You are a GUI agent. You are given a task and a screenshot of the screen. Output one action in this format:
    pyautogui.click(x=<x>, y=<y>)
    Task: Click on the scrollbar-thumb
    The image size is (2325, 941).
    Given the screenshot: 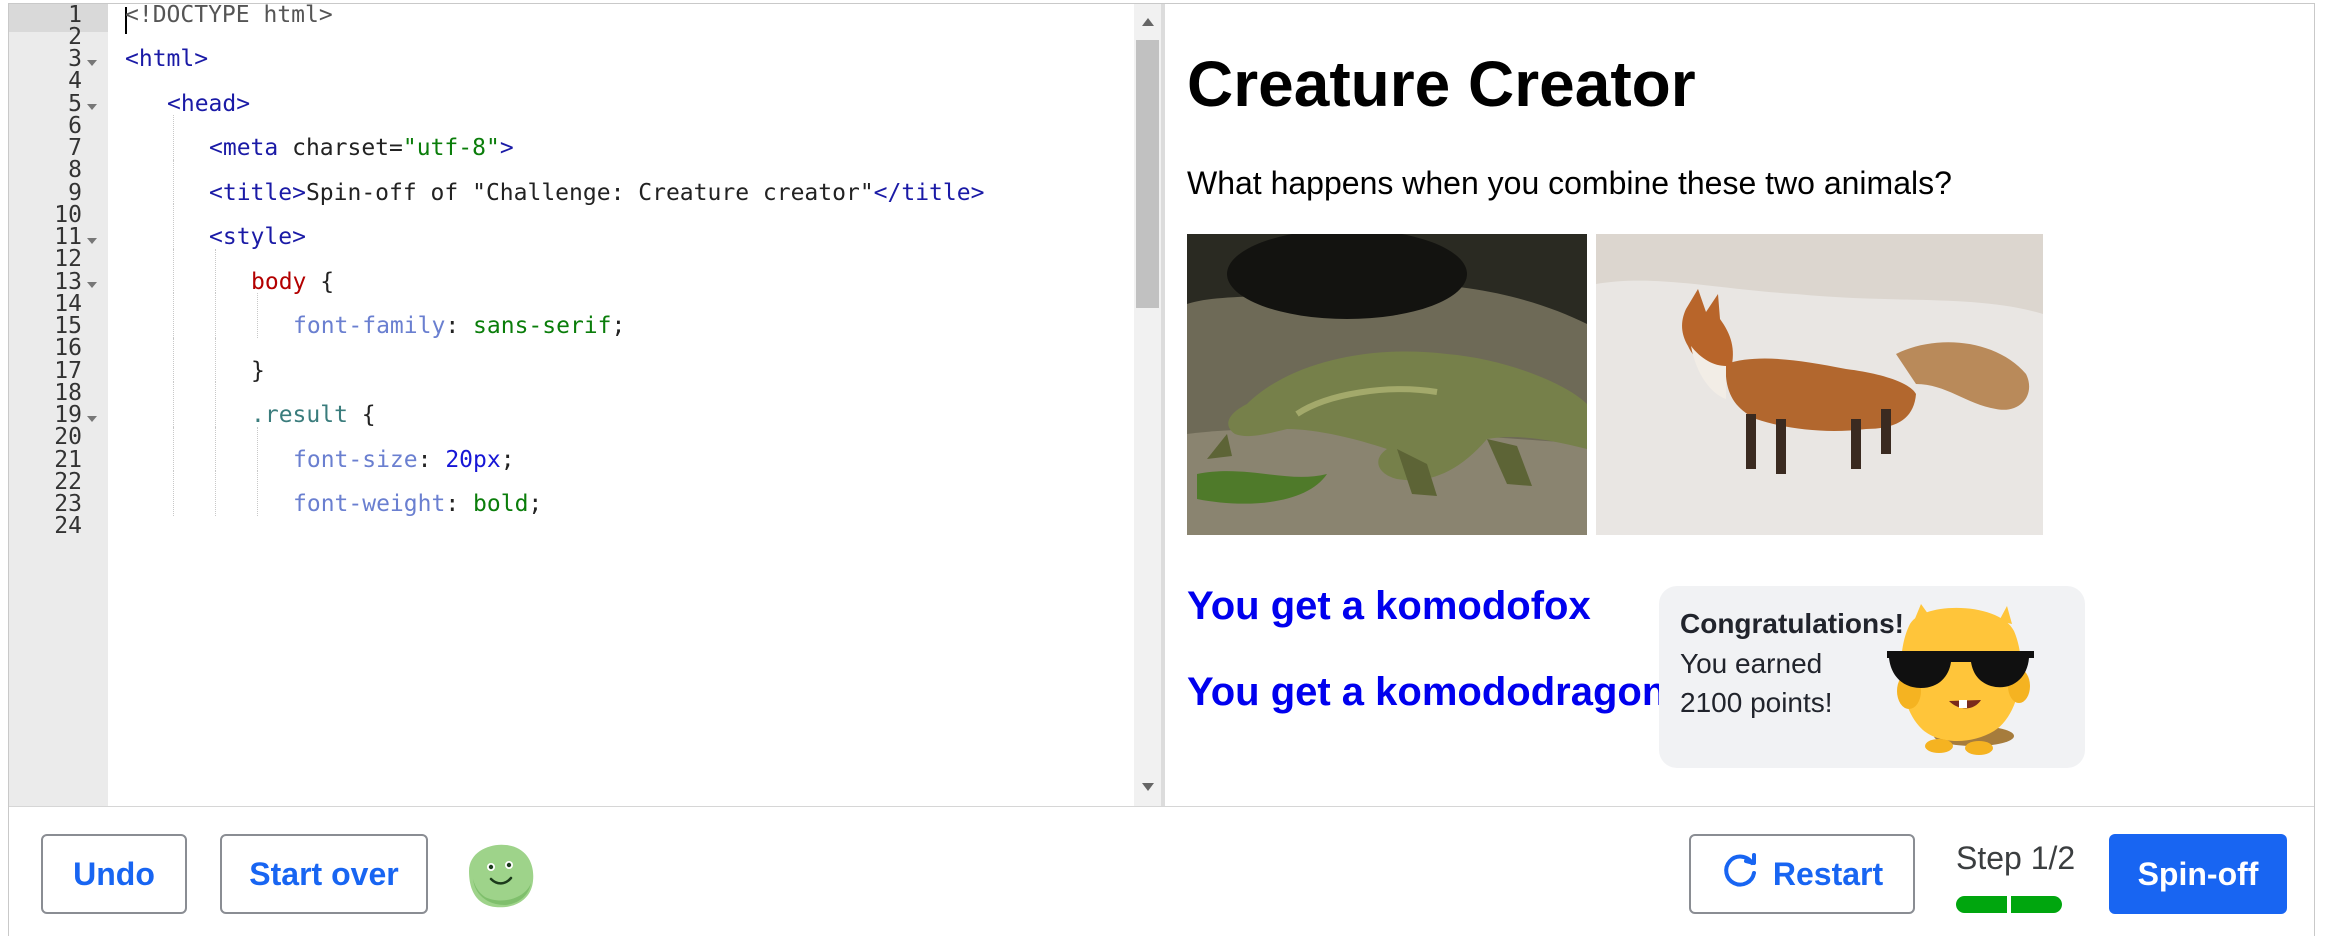 What is the action you would take?
    pyautogui.click(x=1147, y=174)
    